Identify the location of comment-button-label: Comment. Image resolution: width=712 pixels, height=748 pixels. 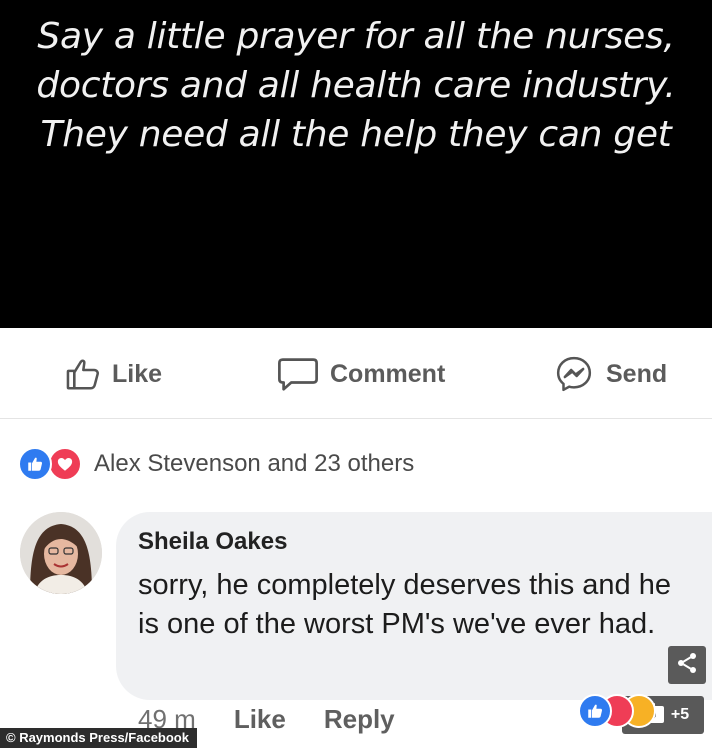
(388, 373).